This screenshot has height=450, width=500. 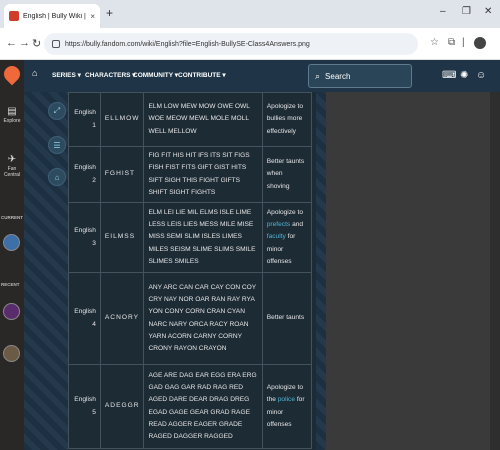 What do you see at coordinates (12, 255) in the screenshot?
I see `global-navigation: ▤ Explore ✈ Fan Central CURRENT RECENT` at bounding box center [12, 255].